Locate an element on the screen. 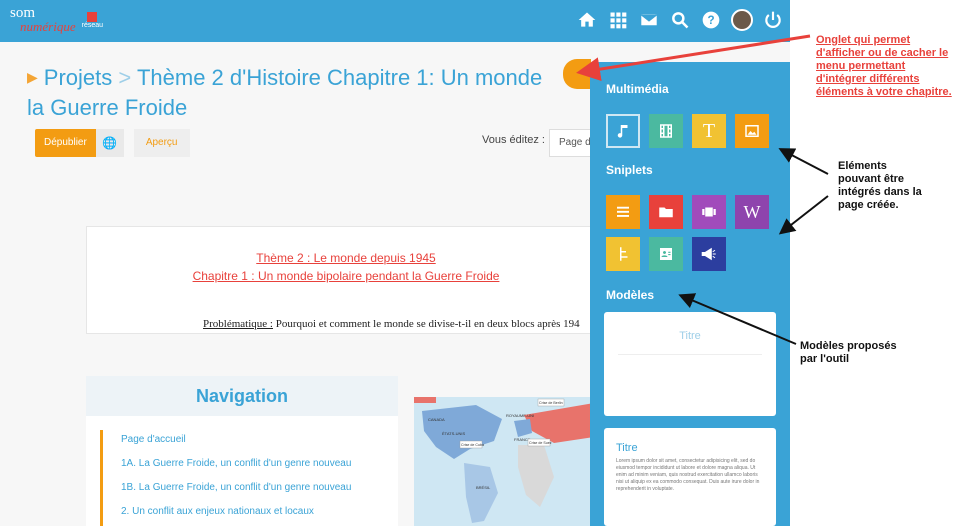 Image resolution: width=970 pixels, height=526 pixels. apps-grid-icon is located at coordinates (618, 20).